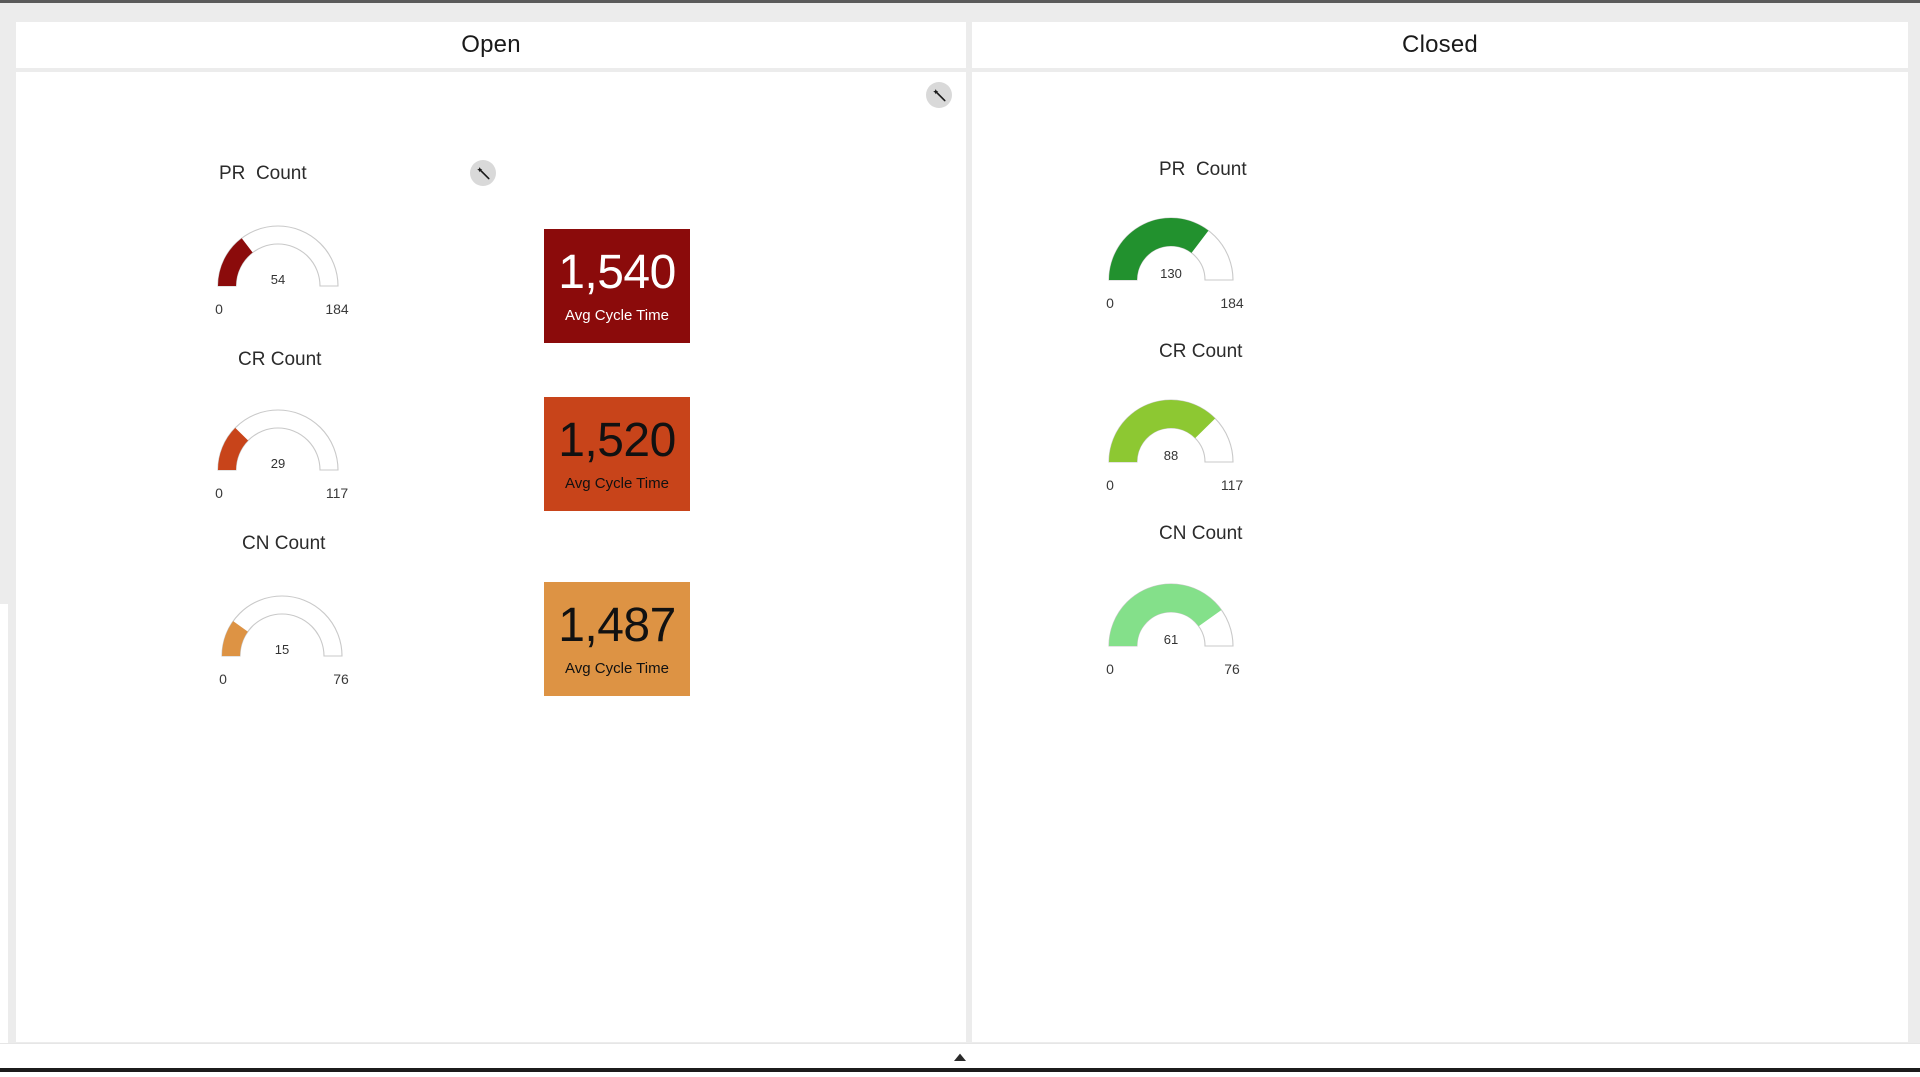 Image resolution: width=1920 pixels, height=1077 pixels. What do you see at coordinates (617, 625) in the screenshot?
I see `kpi-number: 1,487` at bounding box center [617, 625].